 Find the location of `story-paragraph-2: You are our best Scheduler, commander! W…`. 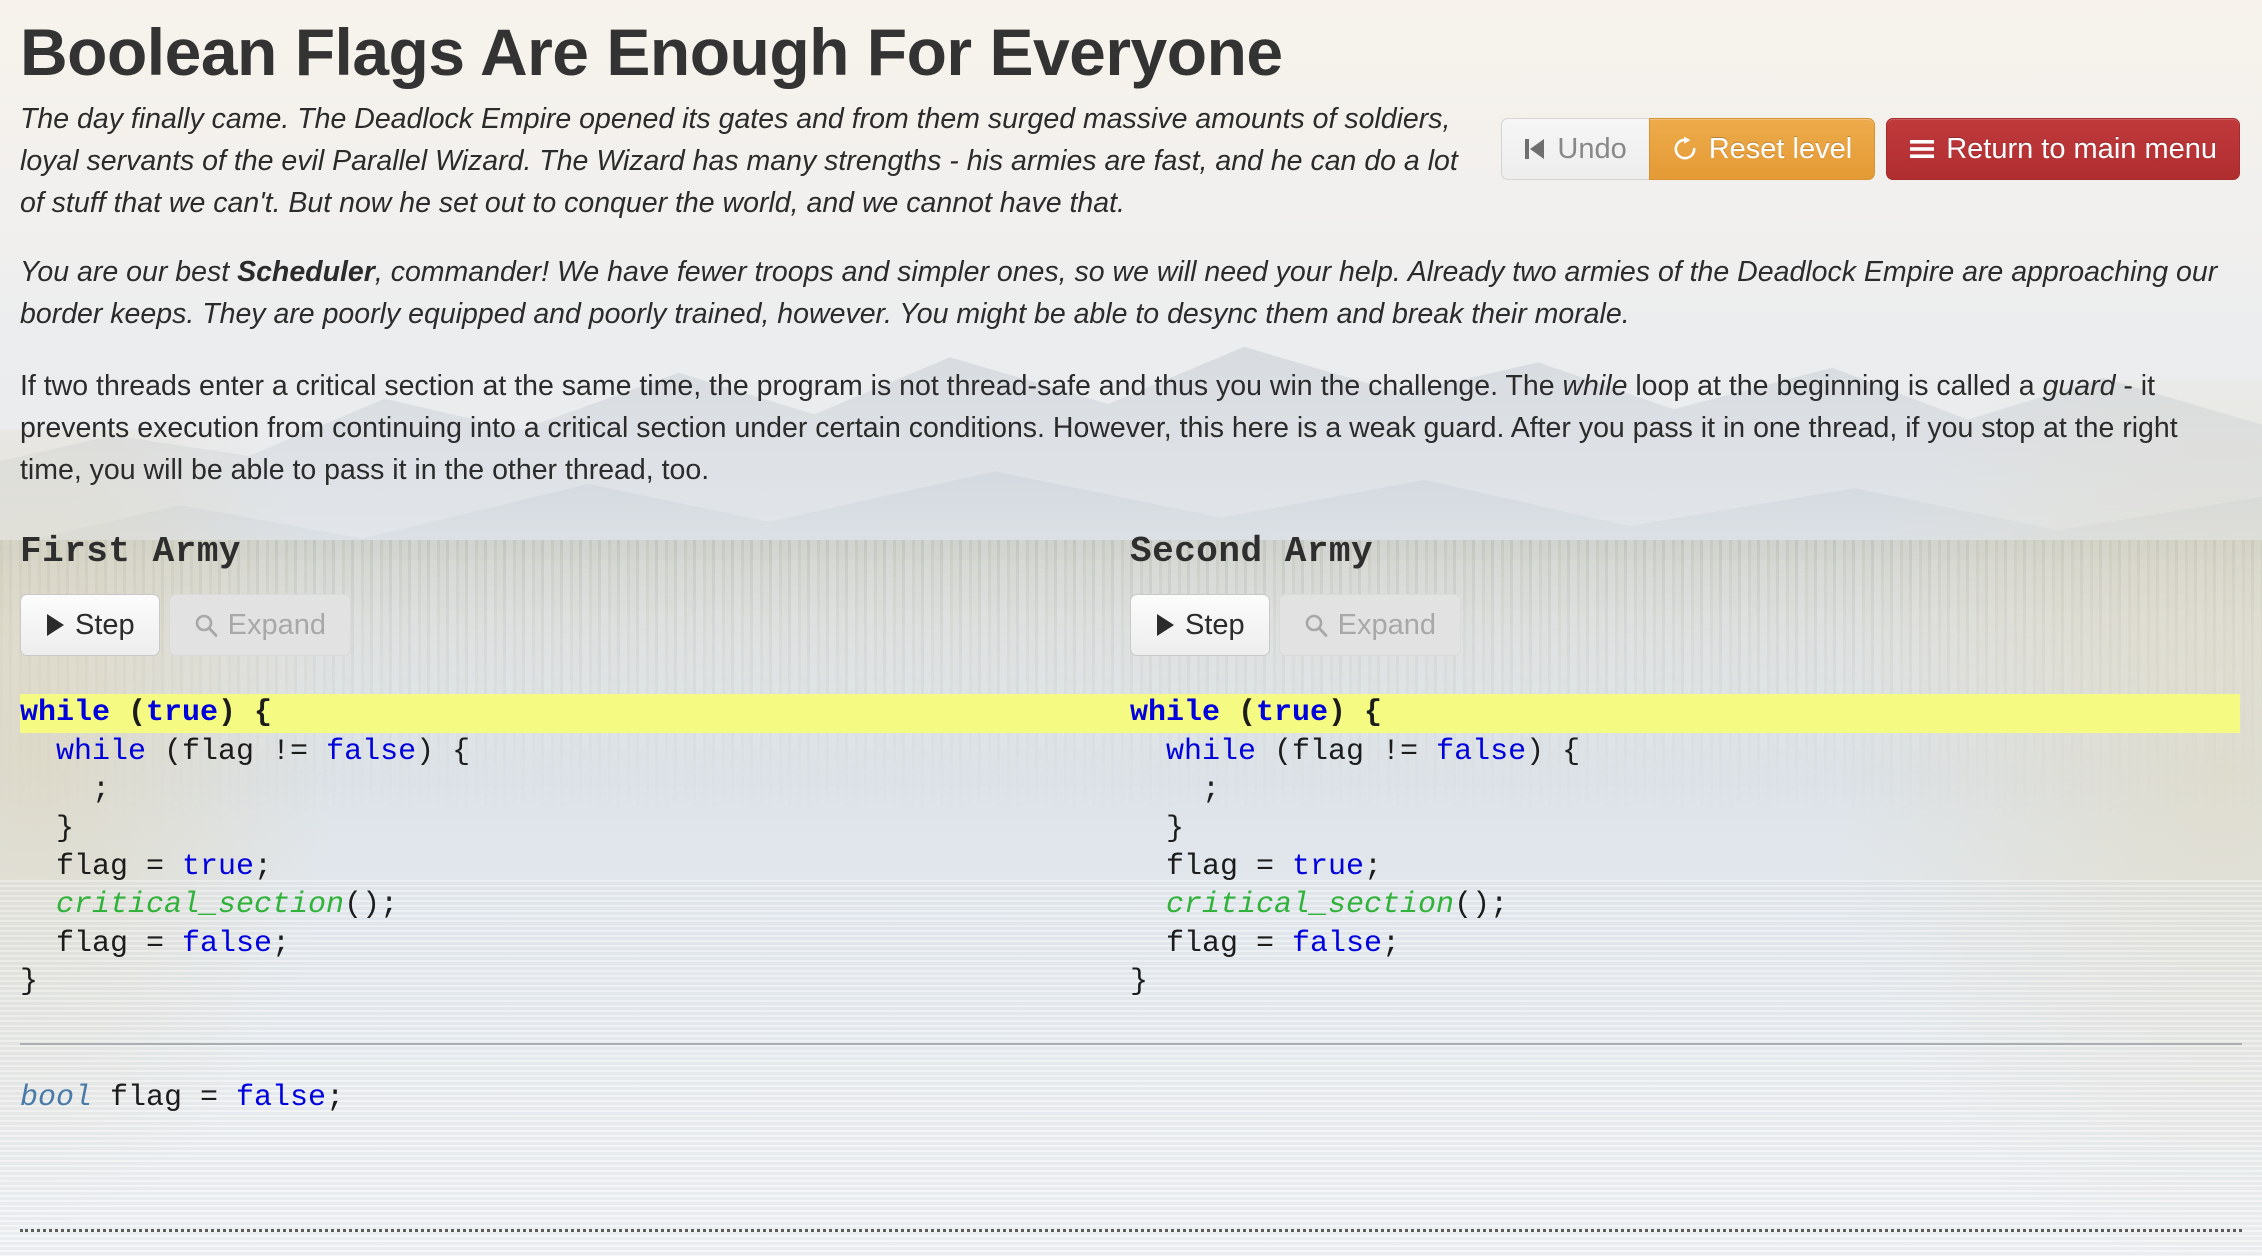

story-paragraph-2: You are our best Scheduler, commander! W… is located at coordinates (1126, 280).